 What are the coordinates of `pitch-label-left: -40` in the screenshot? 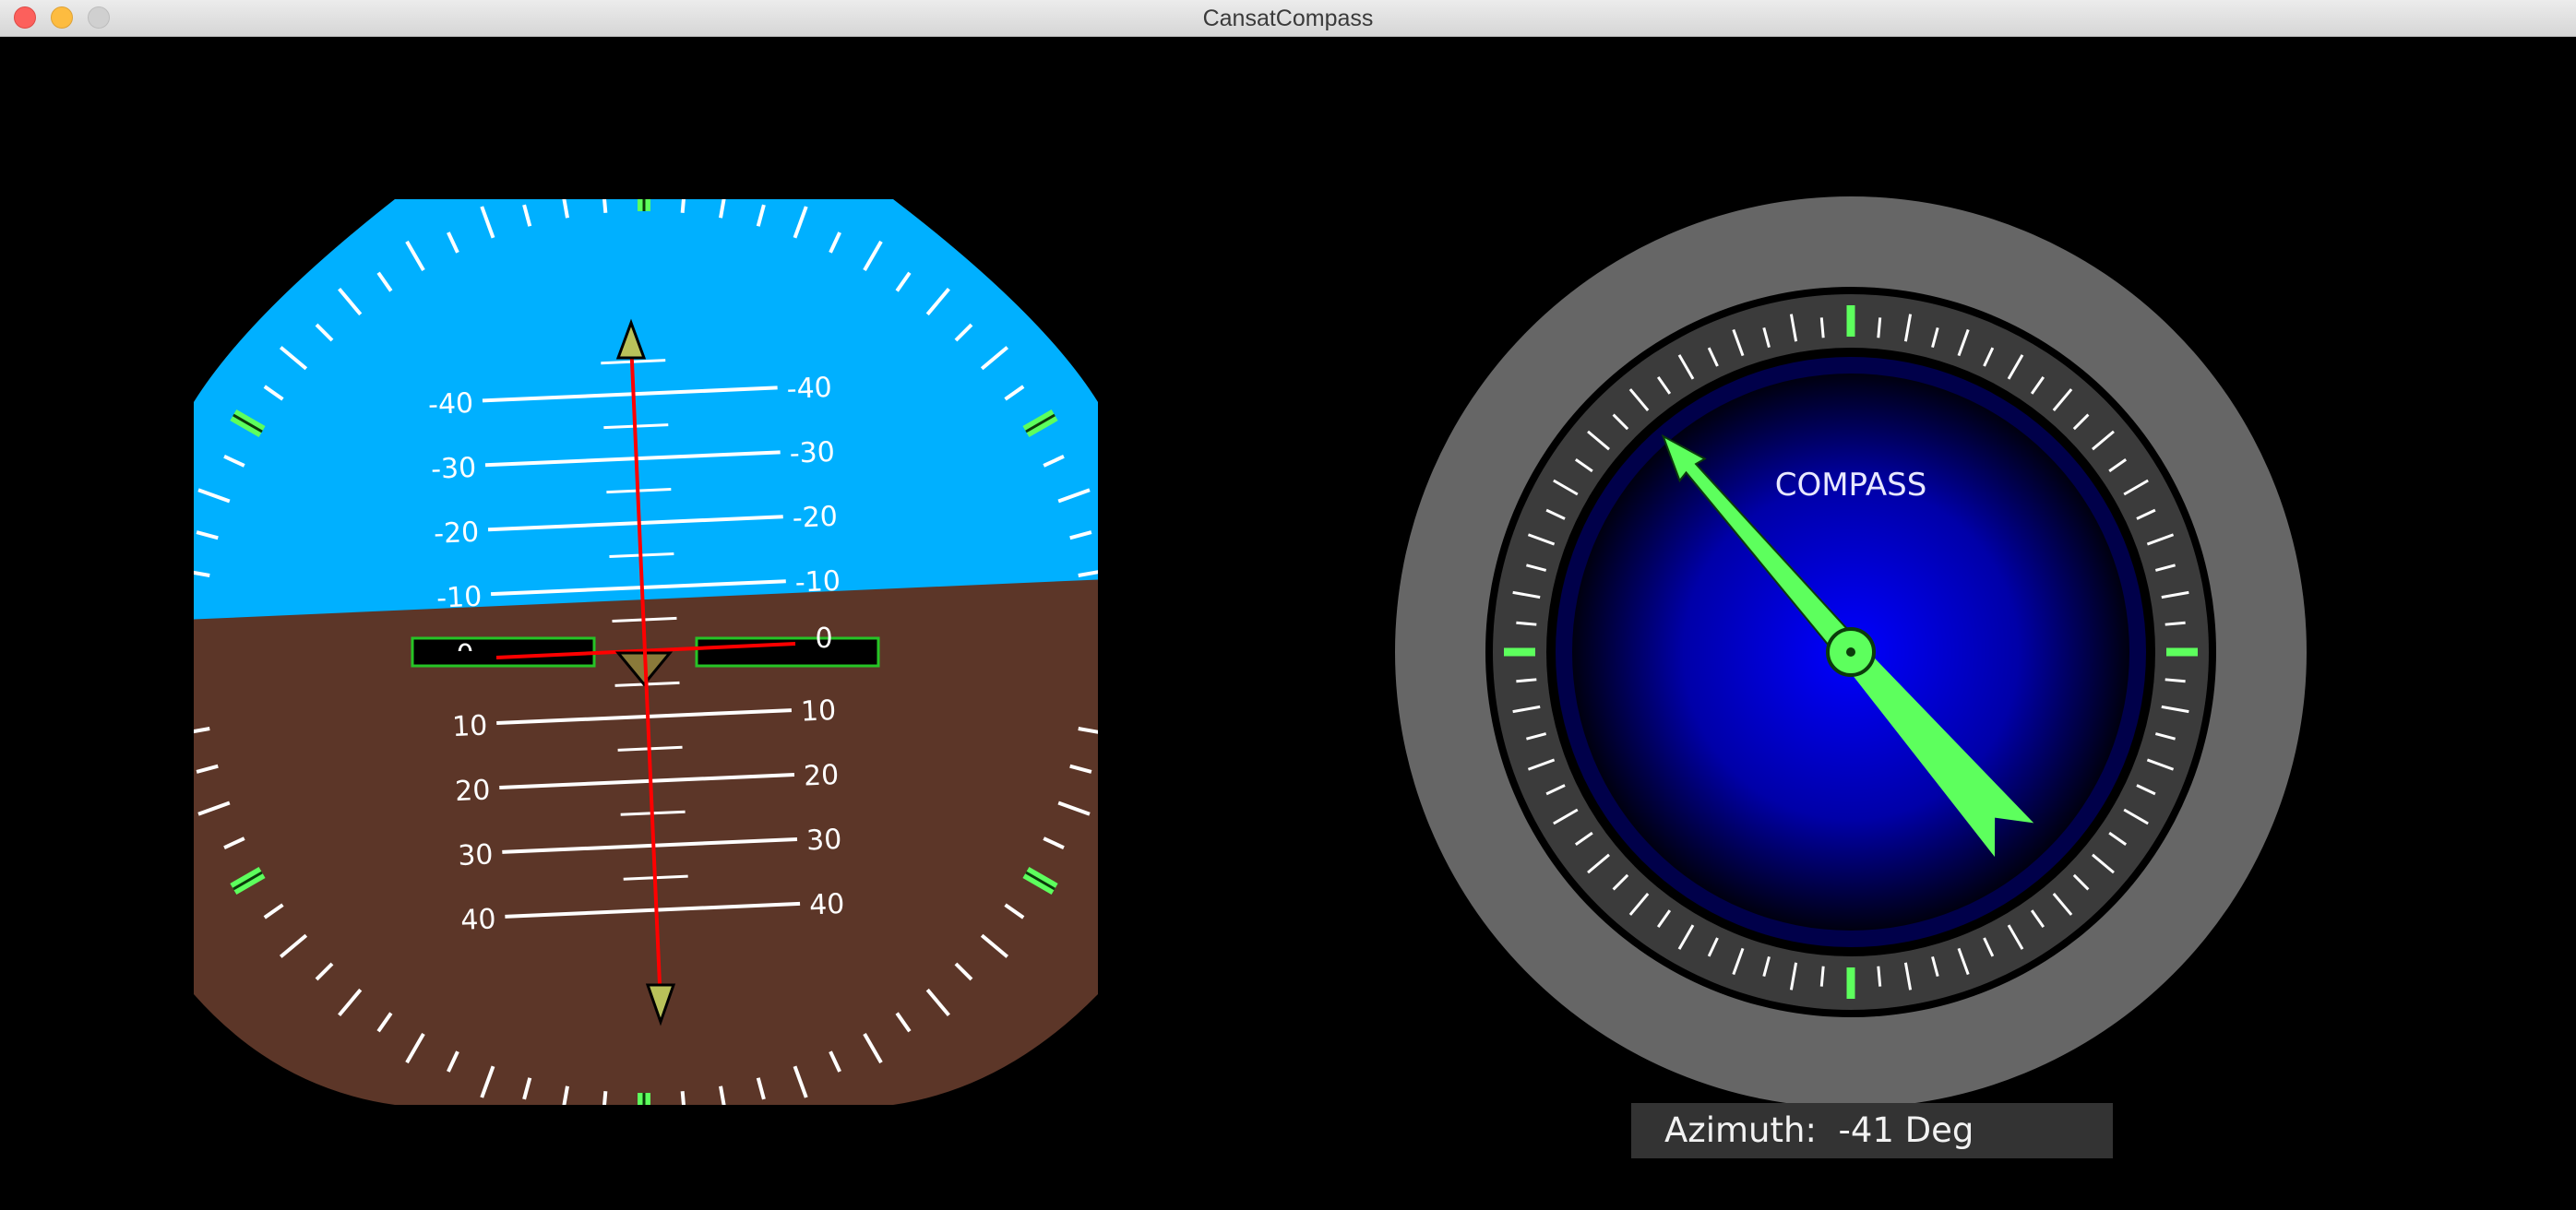 It's located at (450, 404).